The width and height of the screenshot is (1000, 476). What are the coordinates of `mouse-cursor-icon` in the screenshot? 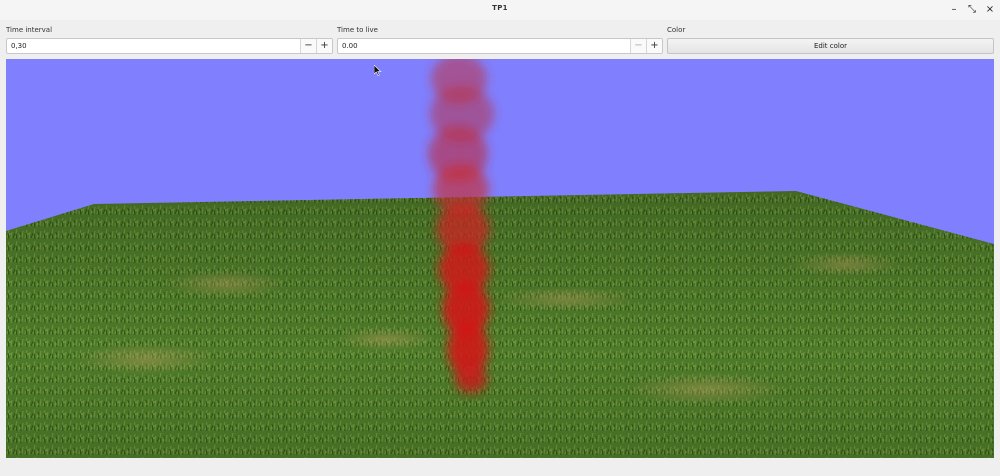 It's located at (377, 70).